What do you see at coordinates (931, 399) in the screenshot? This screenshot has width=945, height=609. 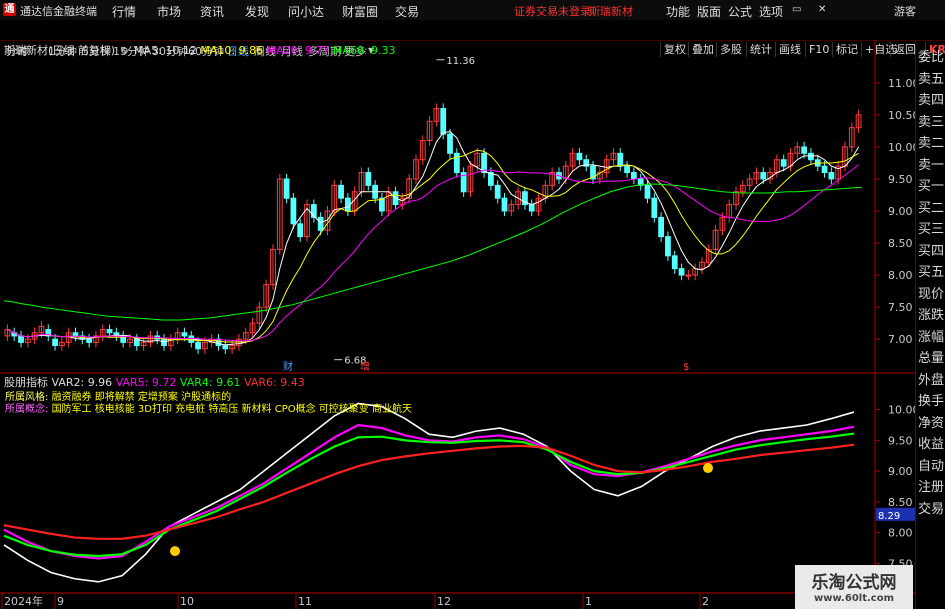 I see `sidebar-item-16: 换手` at bounding box center [931, 399].